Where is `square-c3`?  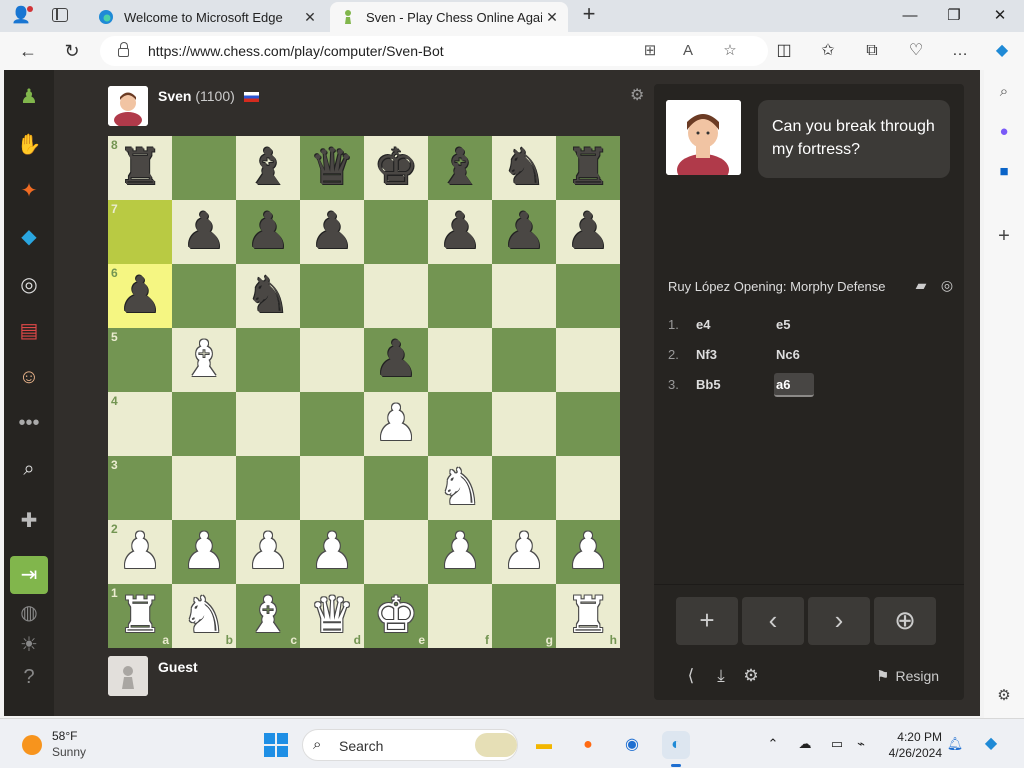
square-c3 is located at coordinates (268, 488).